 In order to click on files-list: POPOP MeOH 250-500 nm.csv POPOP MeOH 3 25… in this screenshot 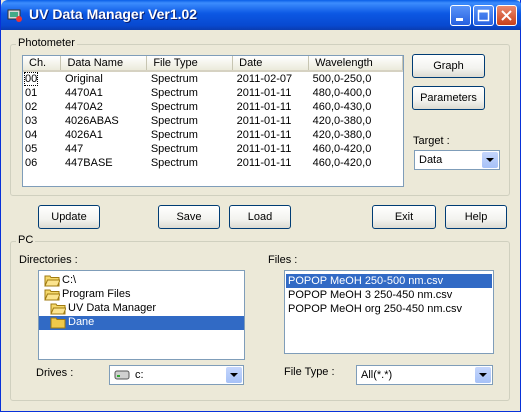, I will do `click(389, 312)`.